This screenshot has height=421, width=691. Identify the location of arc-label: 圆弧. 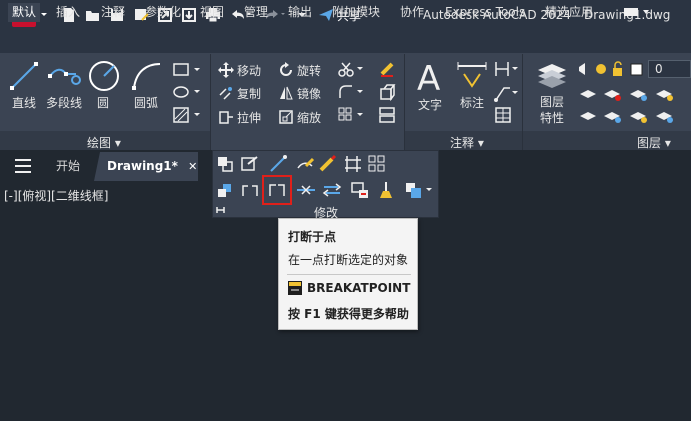
(145, 103).